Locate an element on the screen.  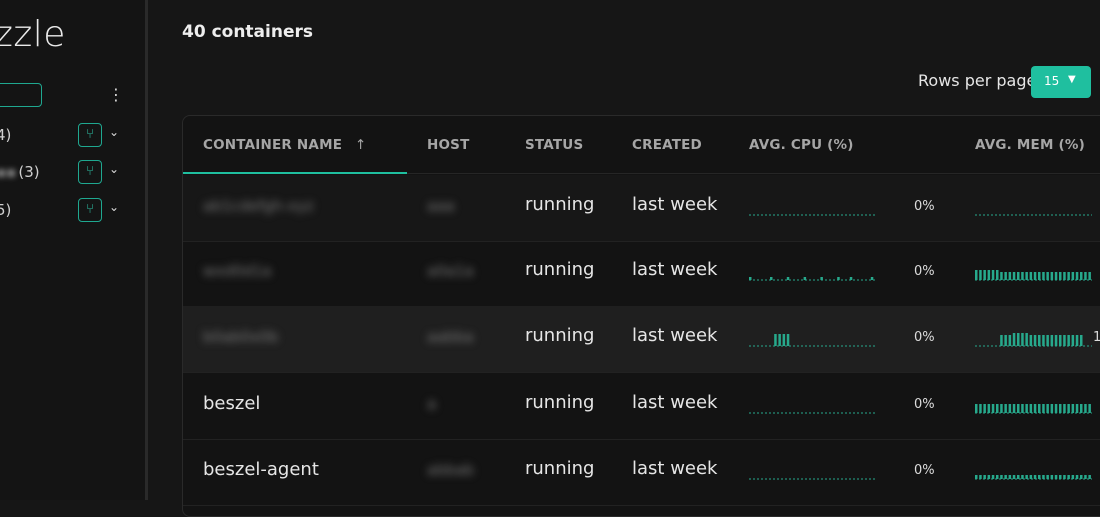
column-header-name: CONTAINER NAME ↑ is located at coordinates (285, 145).